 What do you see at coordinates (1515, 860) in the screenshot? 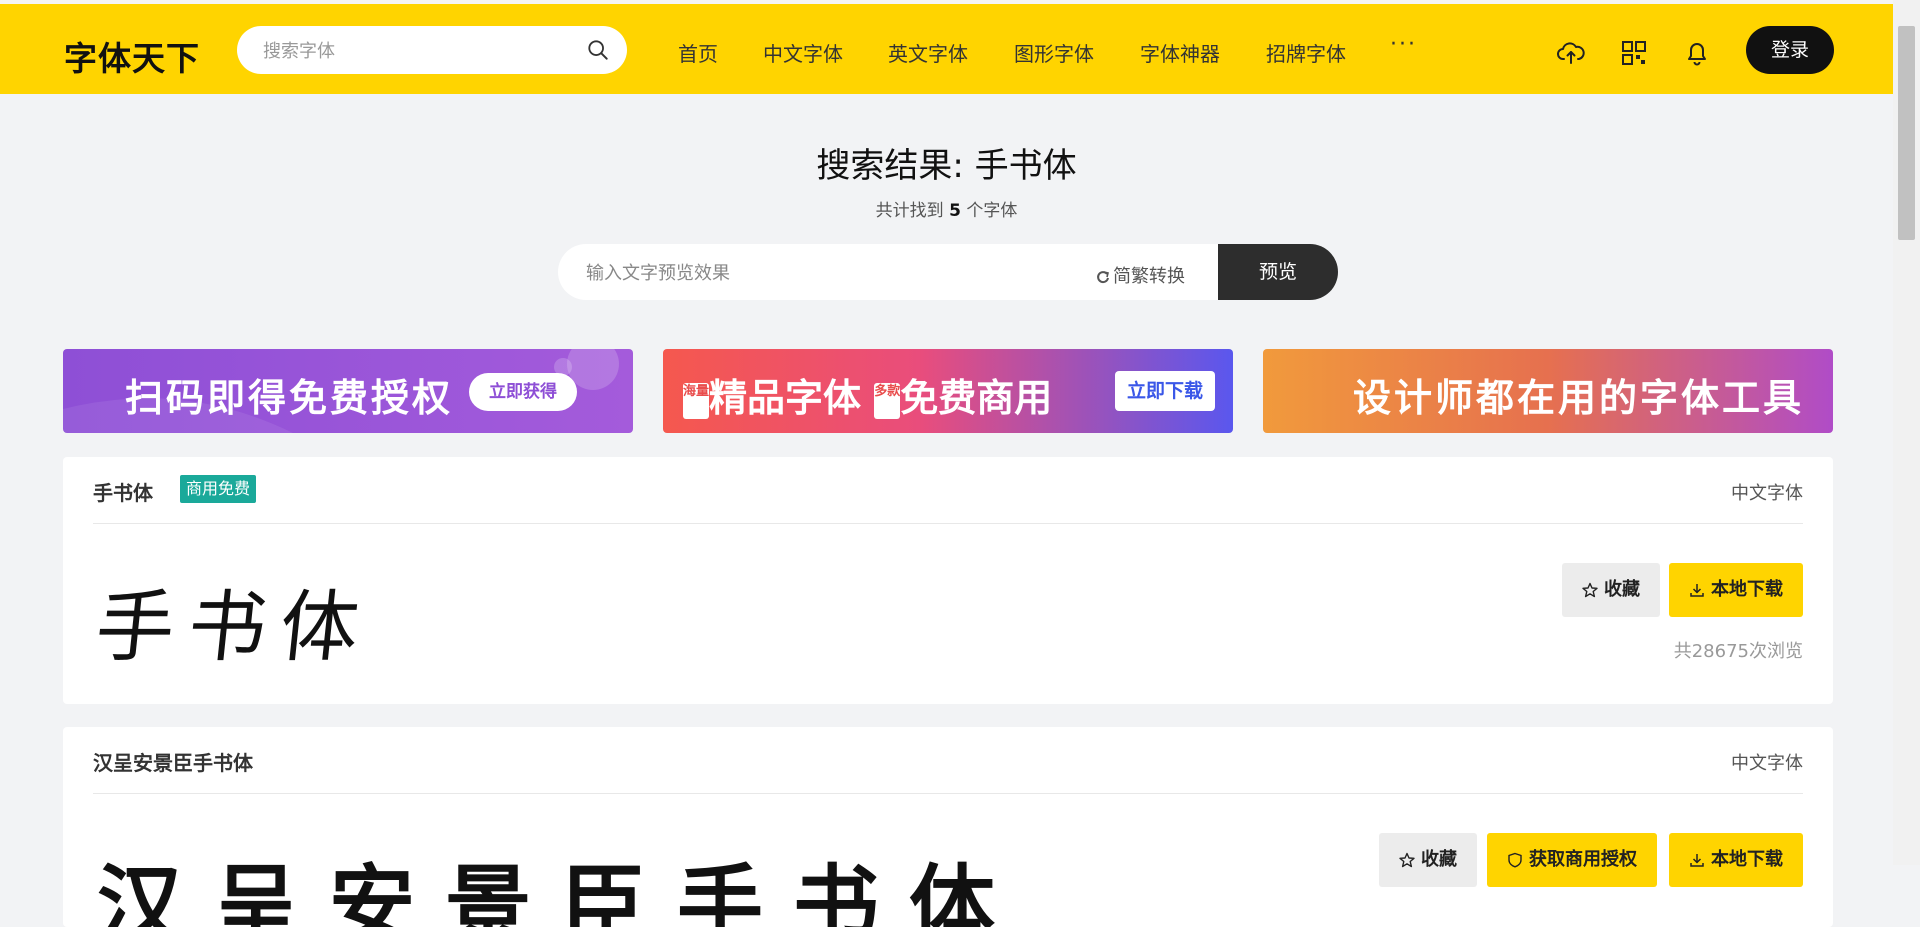
I see `shield-icon` at bounding box center [1515, 860].